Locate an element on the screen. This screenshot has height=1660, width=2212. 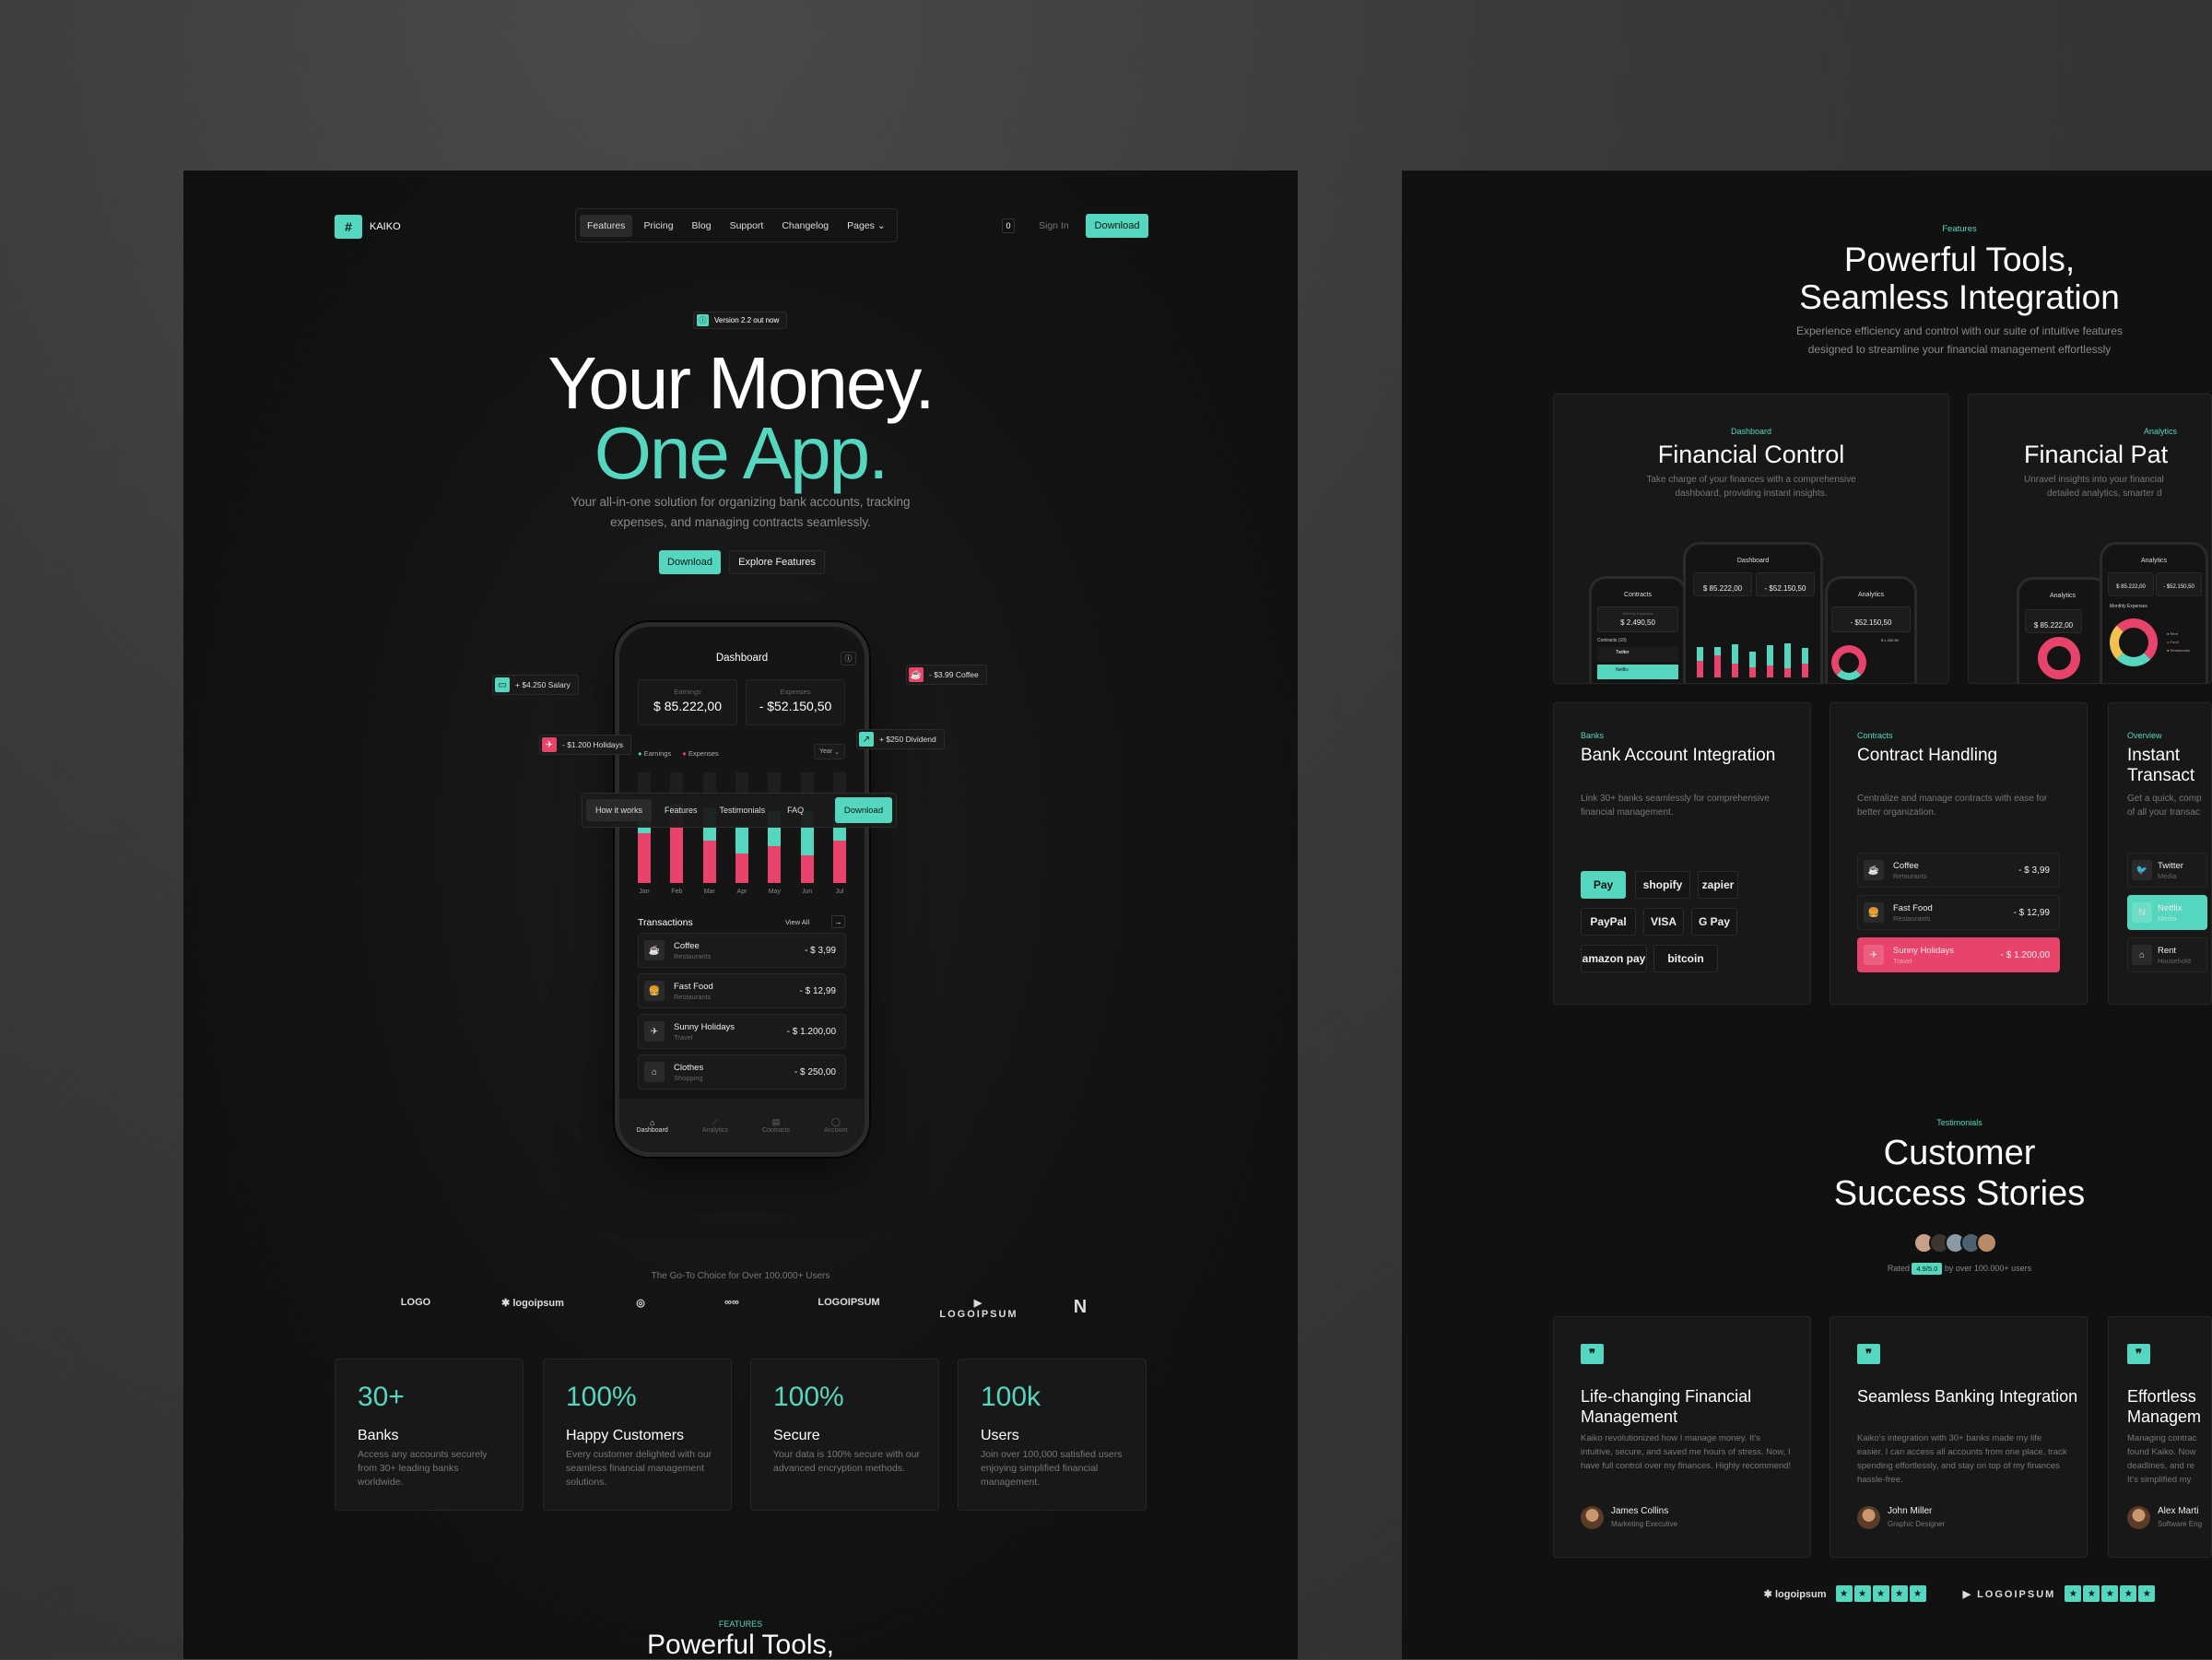
stat-value: 30+ is located at coordinates (381, 1397).